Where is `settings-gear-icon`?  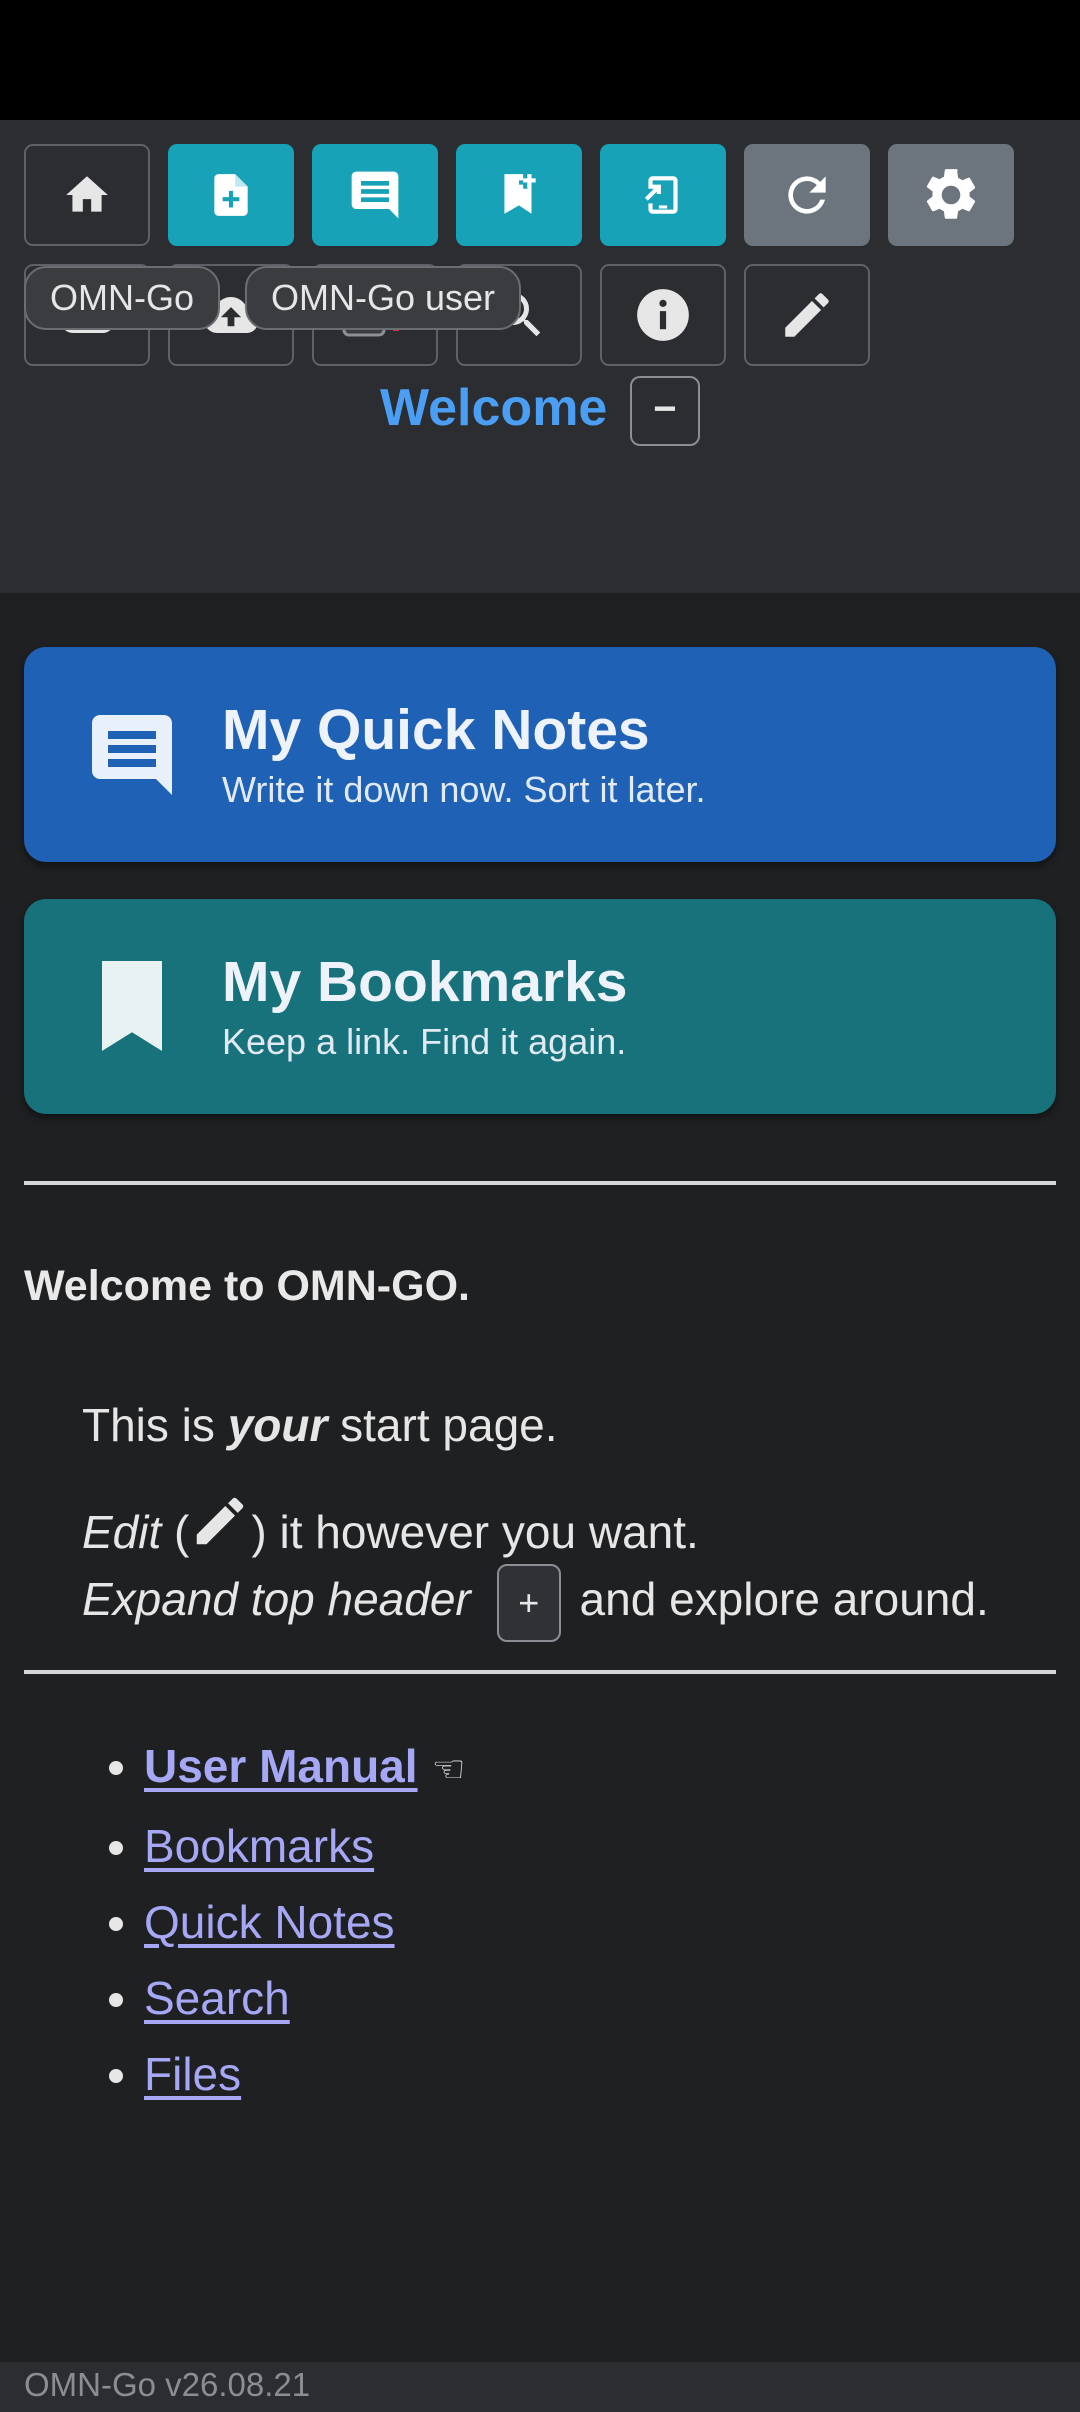
settings-gear-icon is located at coordinates (951, 194).